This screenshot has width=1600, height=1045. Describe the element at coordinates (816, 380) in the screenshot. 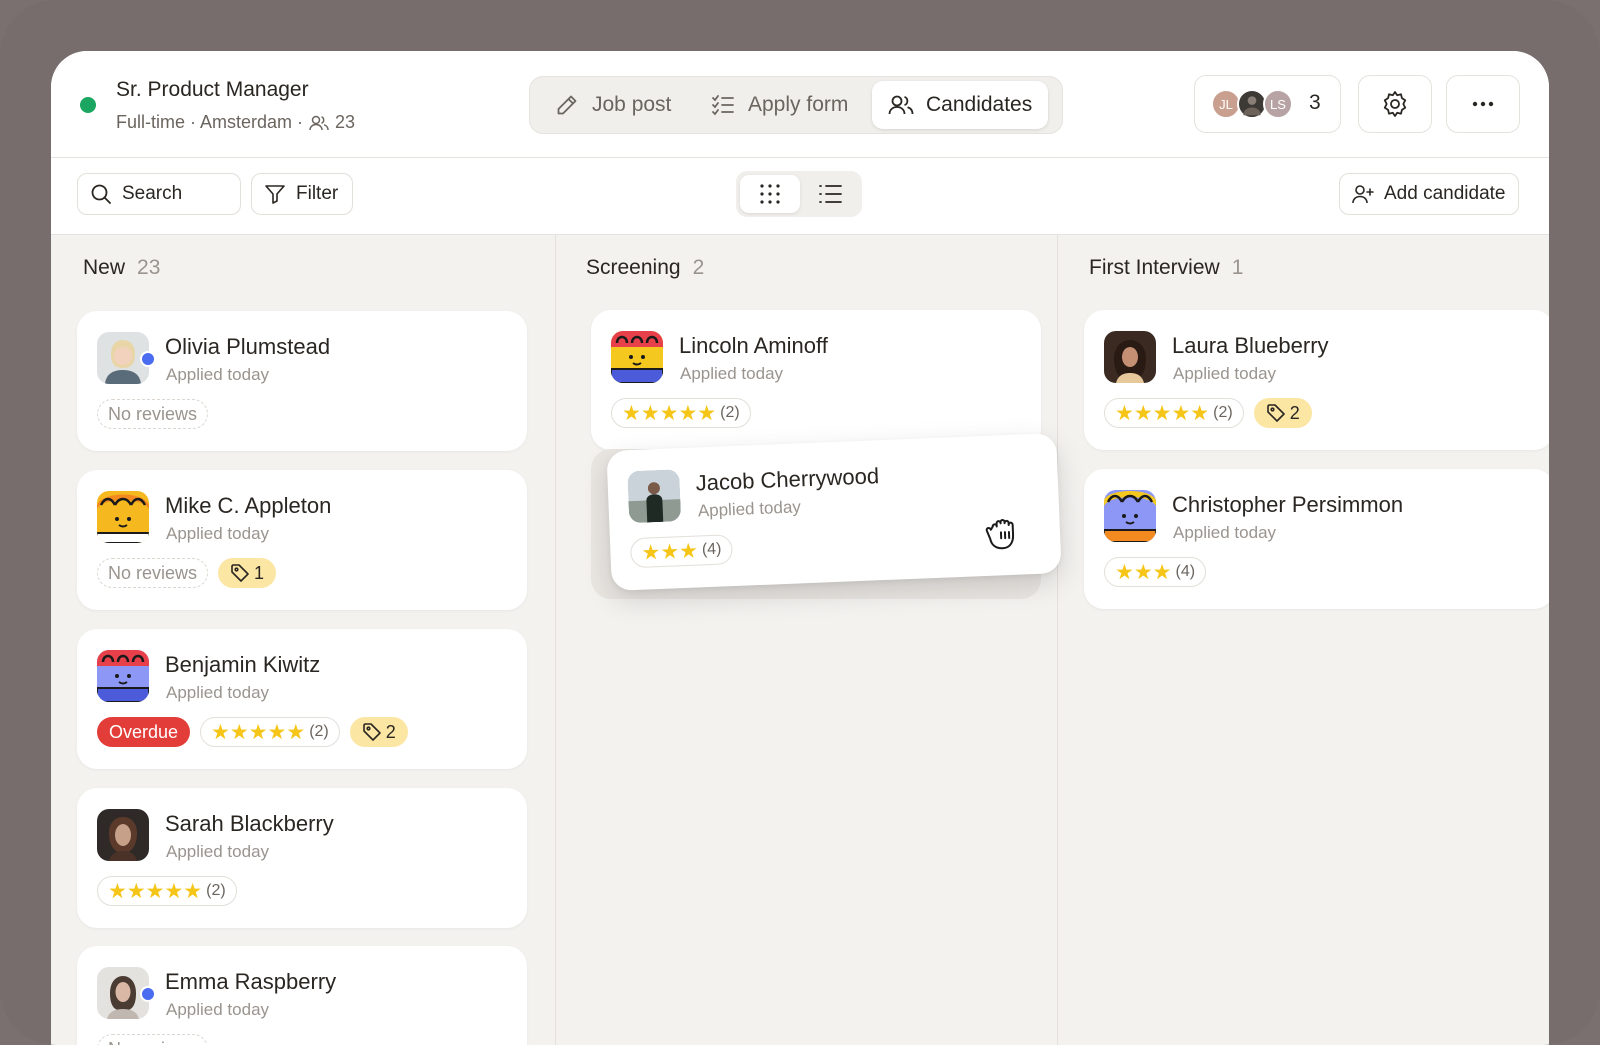

I see `candidate-card: Lincoln Aminoff Applied today ★★★★★ (2)` at that location.